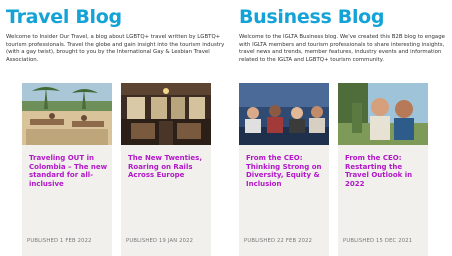 The width and height of the screenshot is (452, 256). Describe the element at coordinates (378, 241) in the screenshot. I see `post-date: PUBLISHED 15 DEC 2021` at that location.